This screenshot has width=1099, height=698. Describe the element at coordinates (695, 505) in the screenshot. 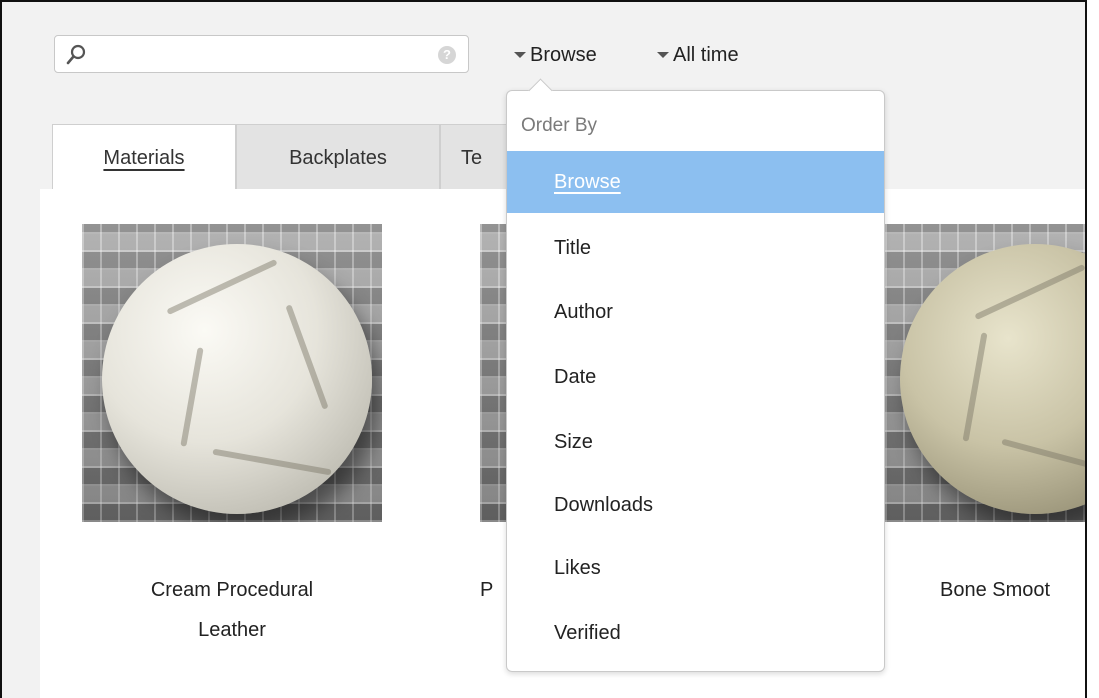

I see `menu-item-downloads: Downloads` at that location.